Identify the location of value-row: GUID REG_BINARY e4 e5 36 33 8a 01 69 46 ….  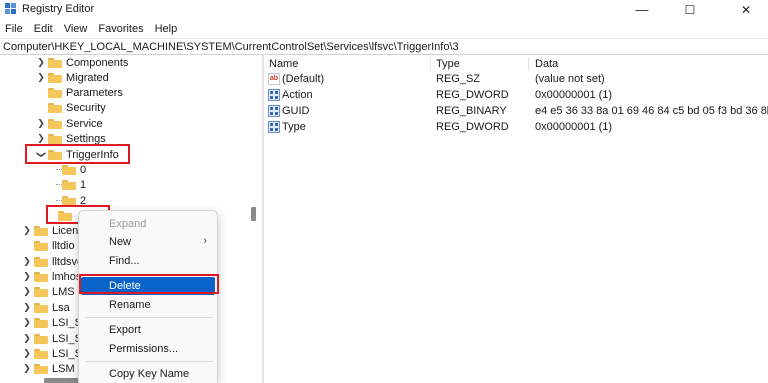
(516, 112).